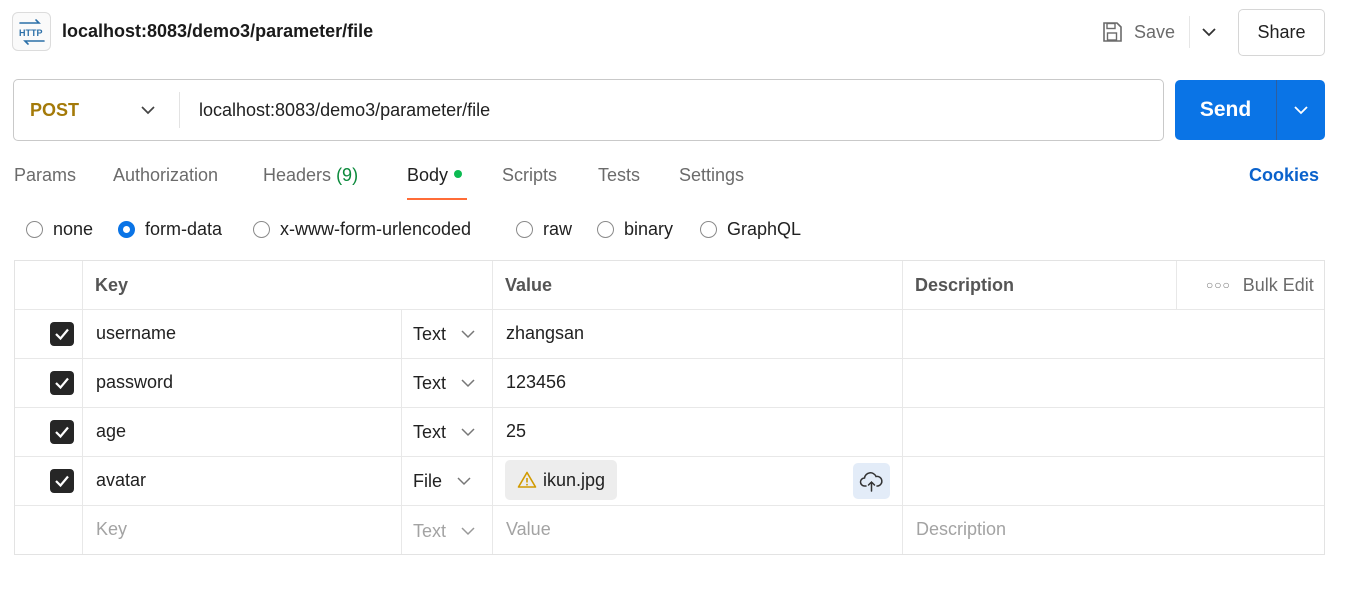 The width and height of the screenshot is (1350, 596). I want to click on url-divider, so click(179, 110).